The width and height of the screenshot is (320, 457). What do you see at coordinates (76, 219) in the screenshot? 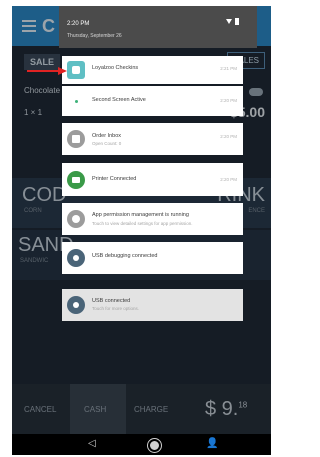
I see `settings-icon` at bounding box center [76, 219].